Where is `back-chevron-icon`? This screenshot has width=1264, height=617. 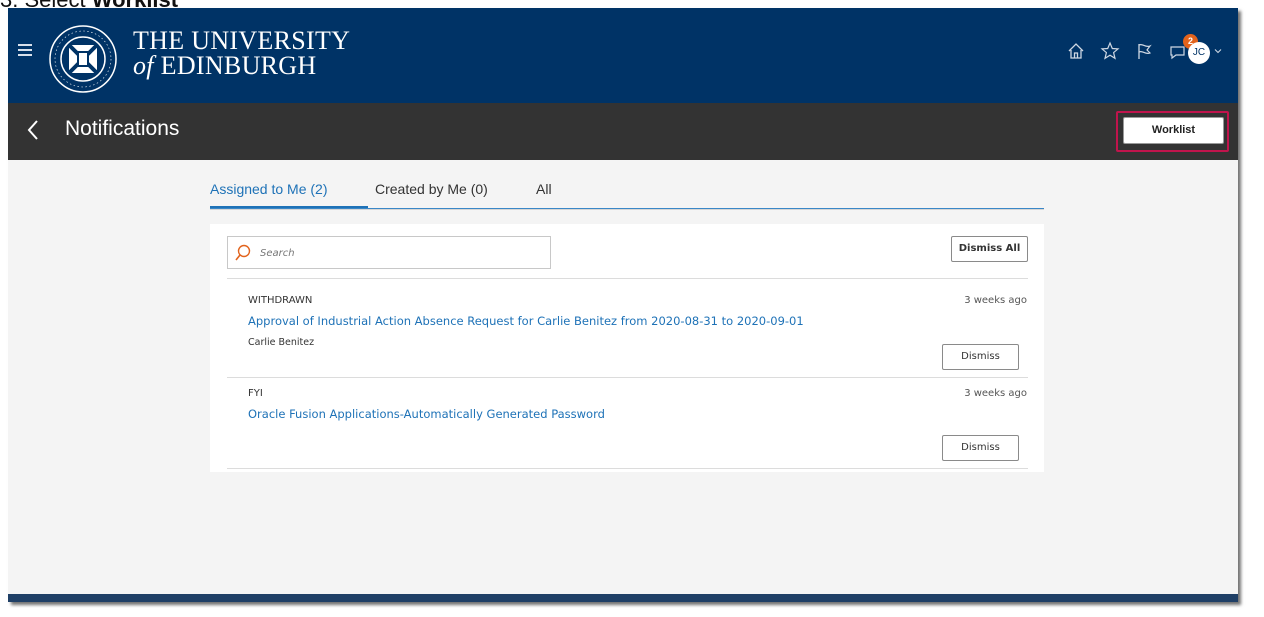
back-chevron-icon is located at coordinates (33, 130).